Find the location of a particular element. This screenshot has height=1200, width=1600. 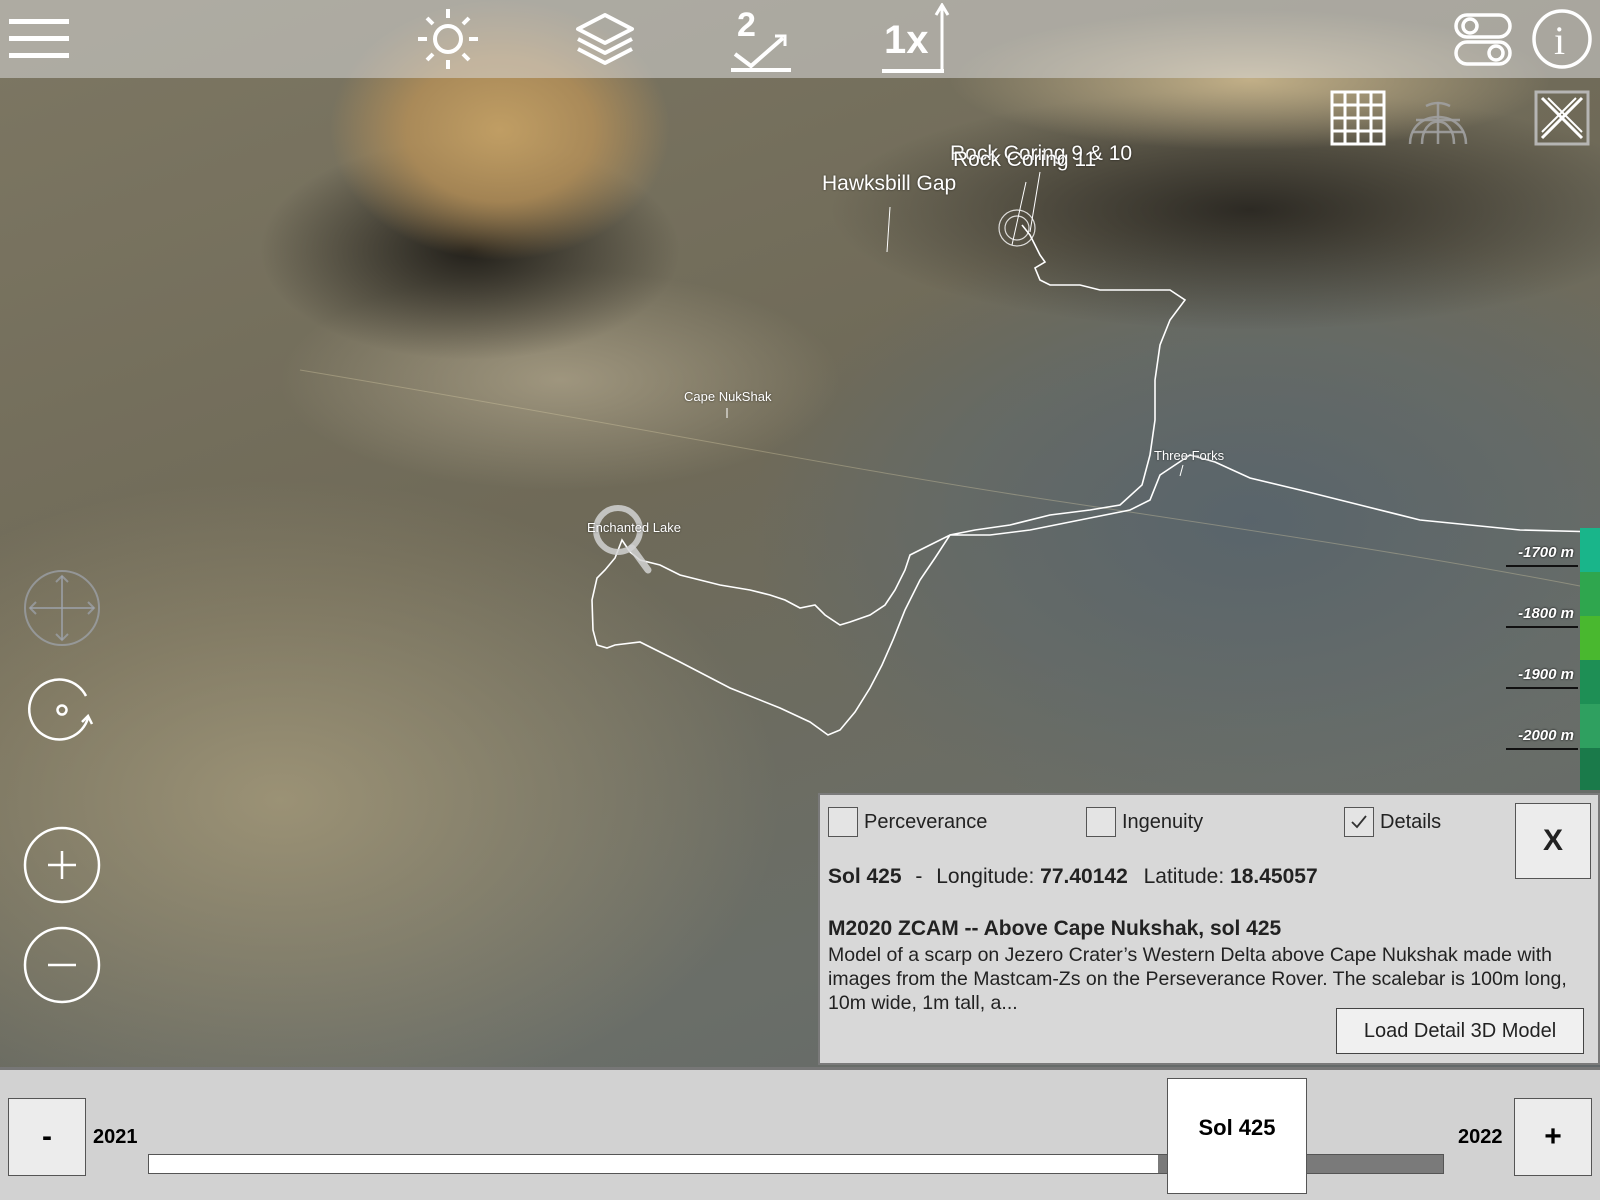

measure-icon-graphic: 2 is located at coordinates (761, 39).